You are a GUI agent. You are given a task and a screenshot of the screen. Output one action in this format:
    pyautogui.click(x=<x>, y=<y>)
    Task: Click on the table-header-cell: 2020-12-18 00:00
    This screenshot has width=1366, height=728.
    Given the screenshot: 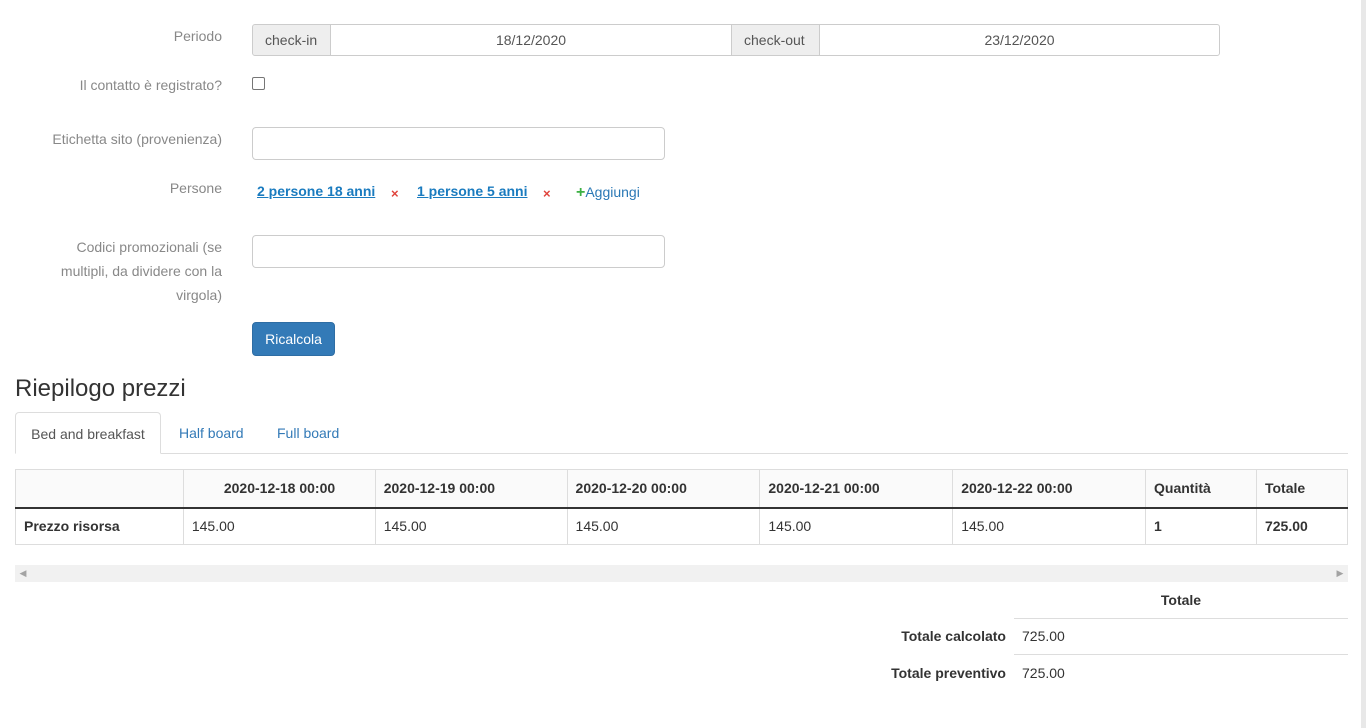 What is the action you would take?
    pyautogui.click(x=279, y=489)
    